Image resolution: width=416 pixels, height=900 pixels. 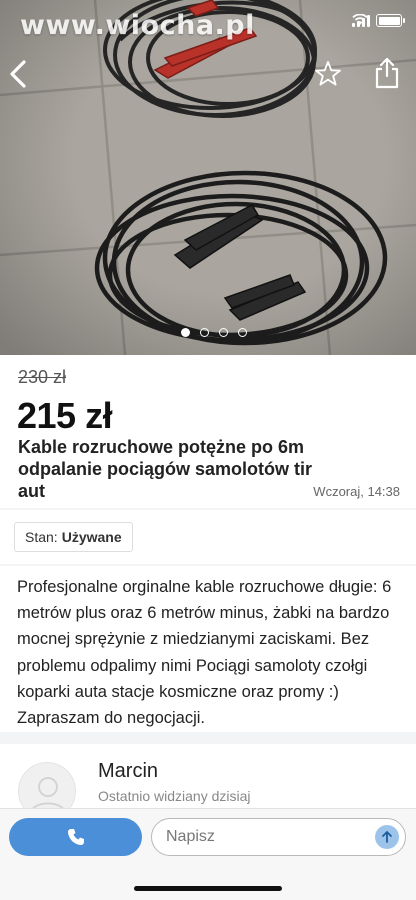 I want to click on send-button, so click(x=387, y=837).